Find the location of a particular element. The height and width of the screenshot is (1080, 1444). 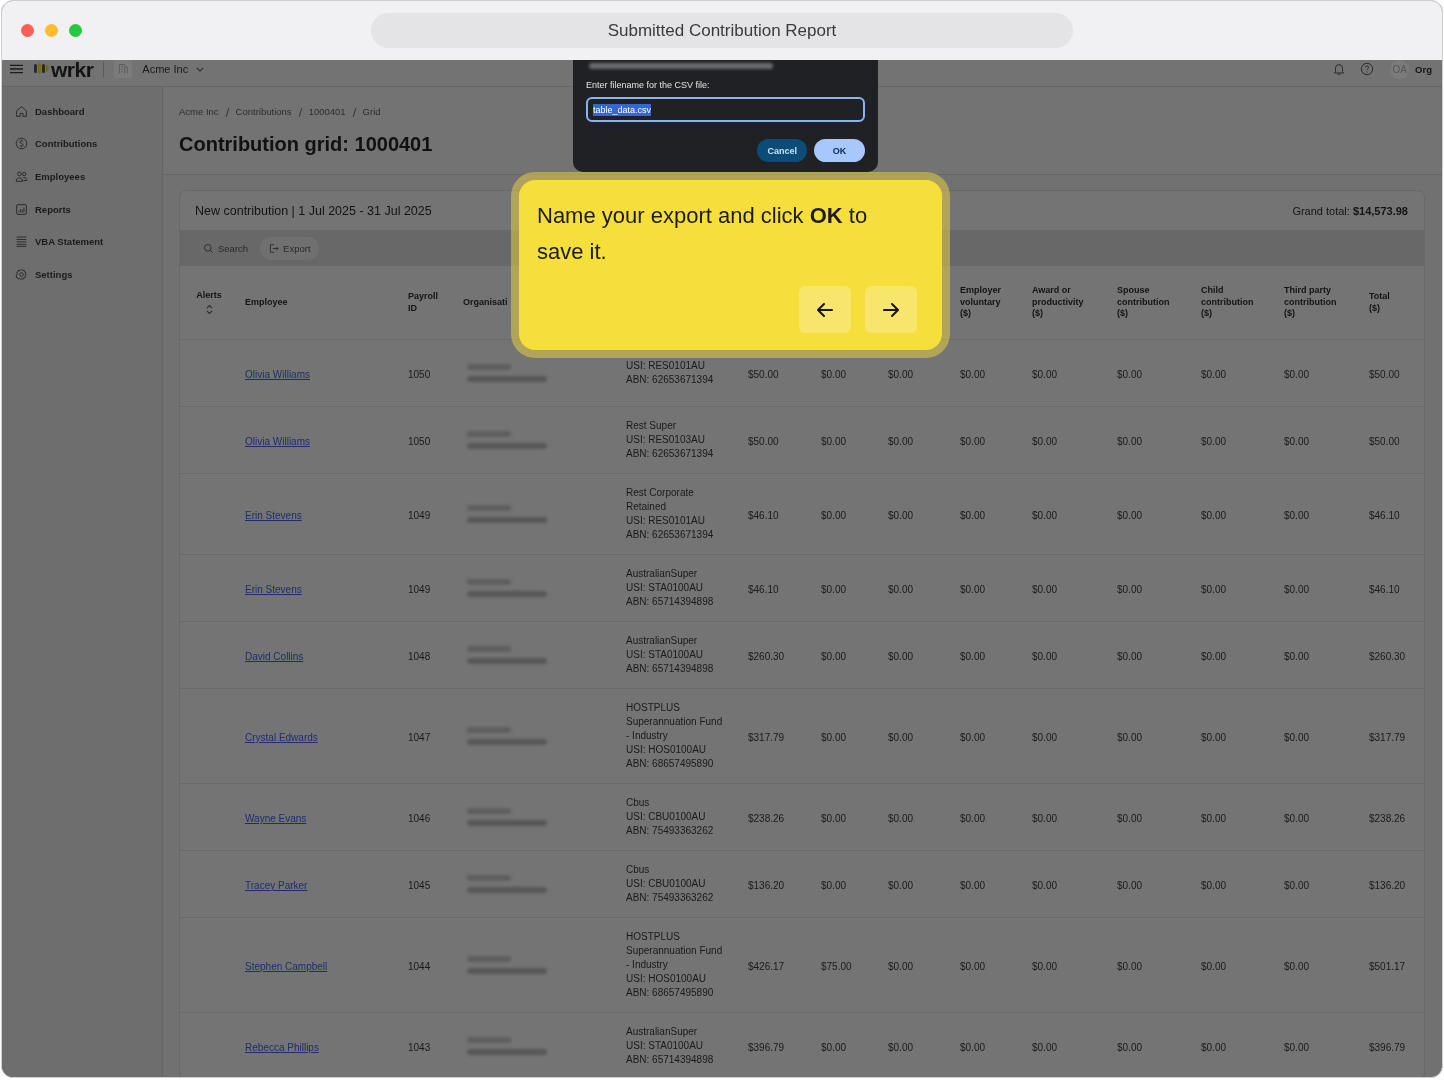

zoom-window-button is located at coordinates (75, 30).